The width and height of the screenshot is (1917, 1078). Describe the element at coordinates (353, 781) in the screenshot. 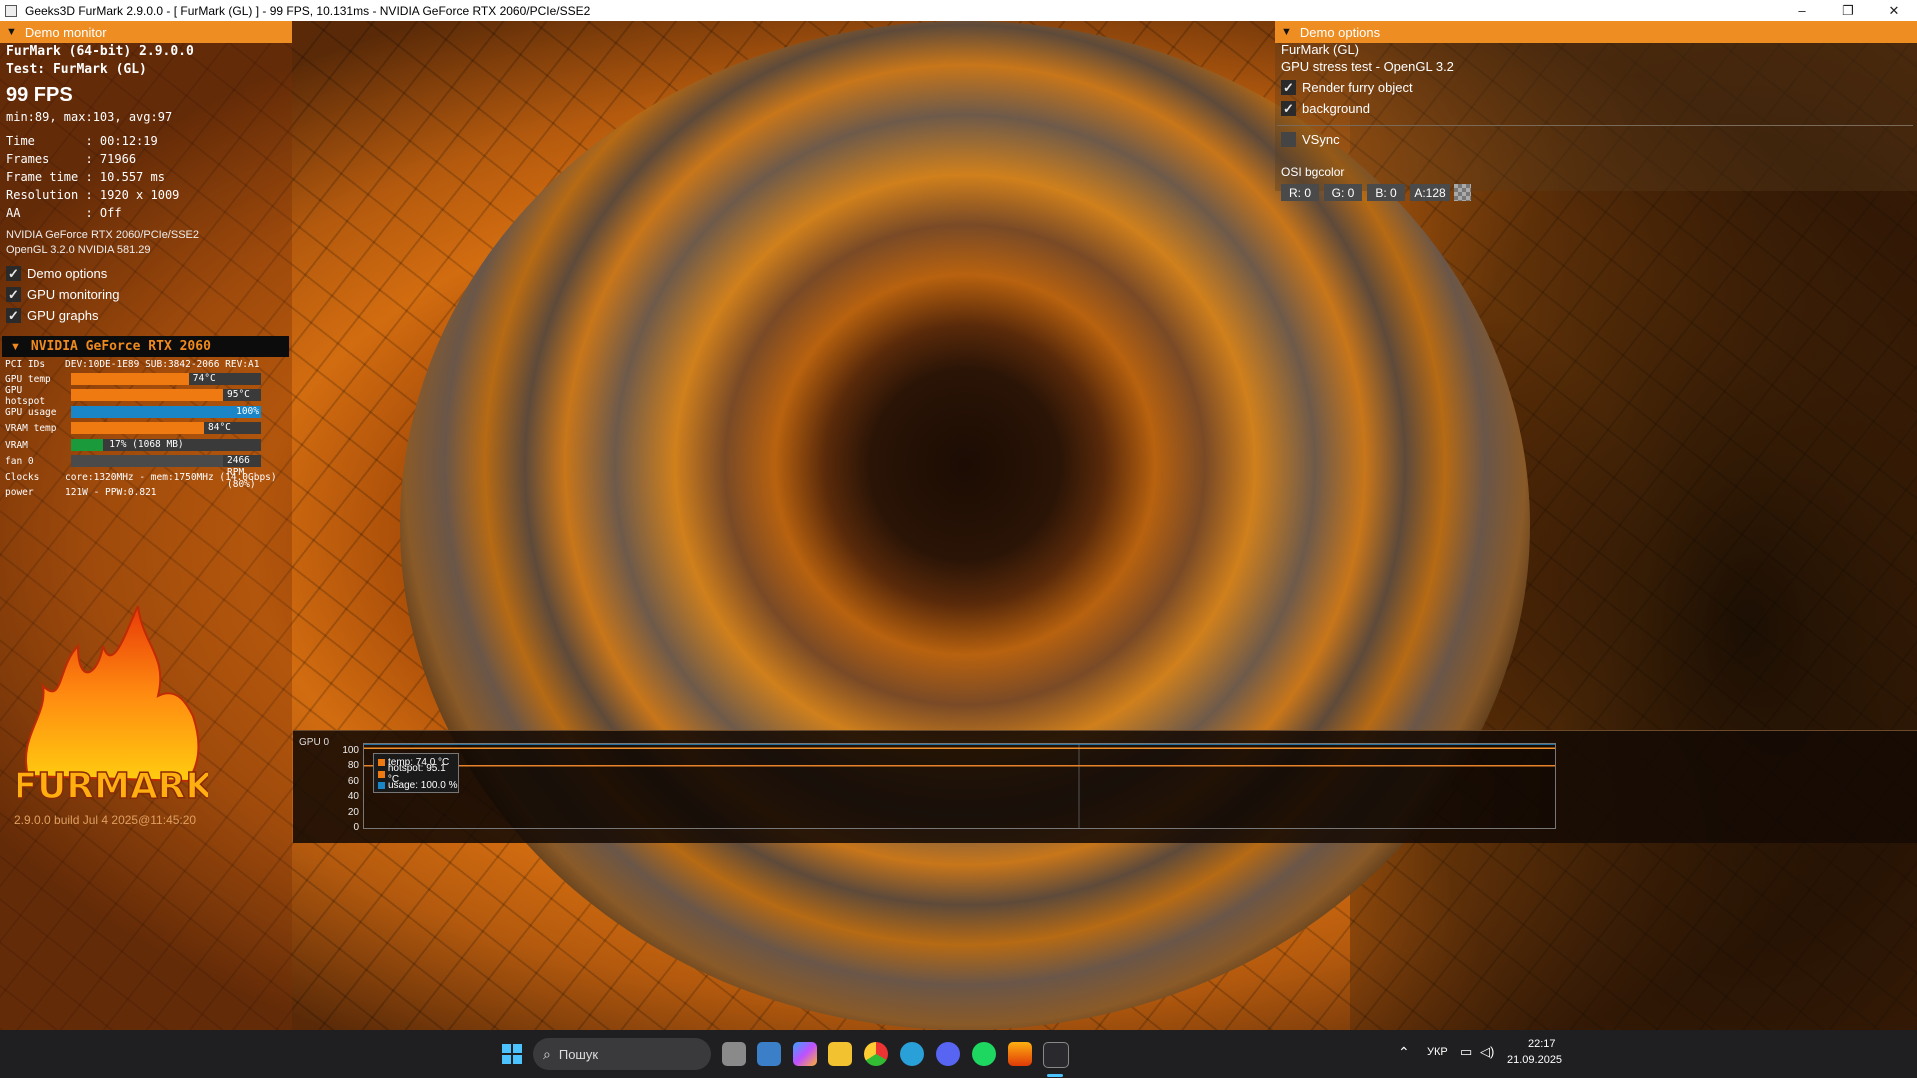

I see `y-tick-label: 60` at that location.